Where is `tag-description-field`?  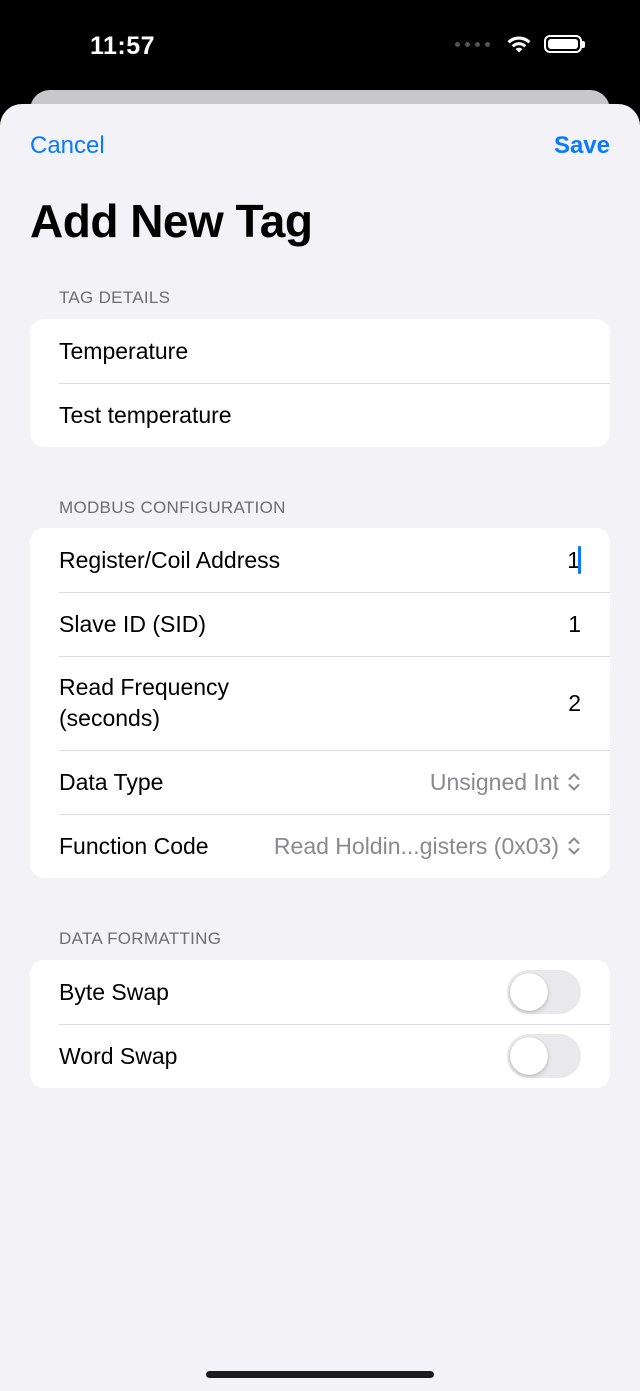
tag-description-field is located at coordinates (320, 415).